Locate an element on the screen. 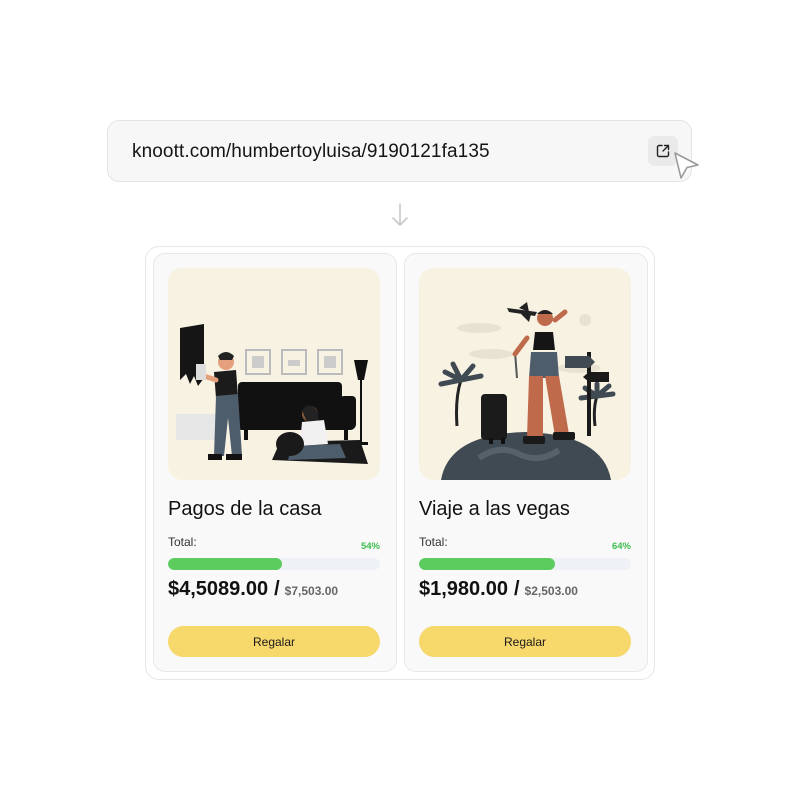 This screenshot has height=800, width=800. amount-row: $4,5089.00/ $7,503.00 is located at coordinates (253, 589).